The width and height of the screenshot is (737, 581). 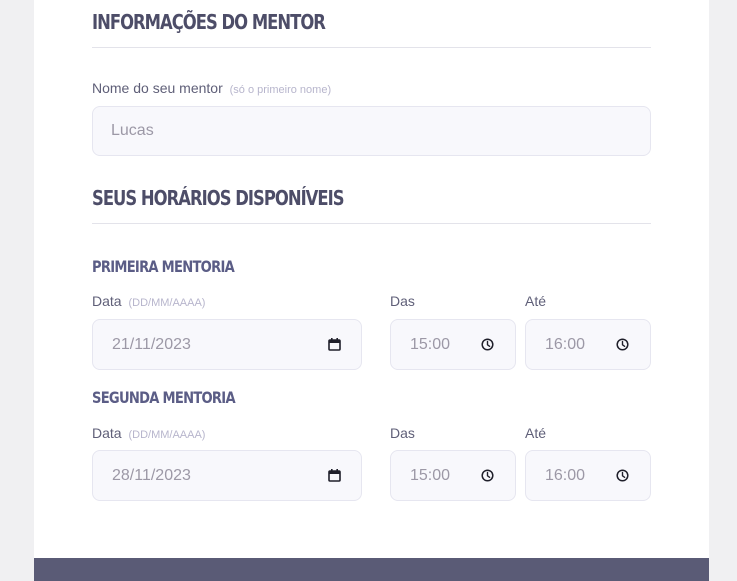 What do you see at coordinates (218, 198) in the screenshot?
I see `schedule-section-title: SEUS HORÁRIOS DISPONÍVEIS` at bounding box center [218, 198].